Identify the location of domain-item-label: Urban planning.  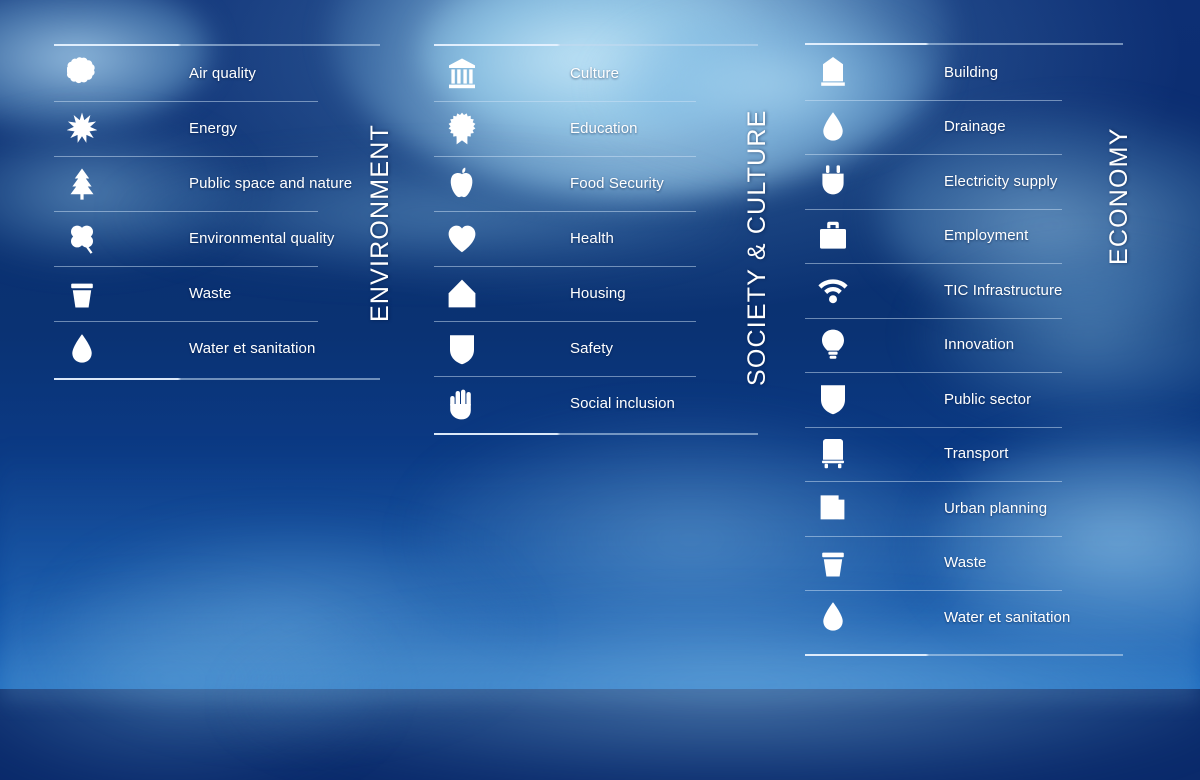
(996, 508).